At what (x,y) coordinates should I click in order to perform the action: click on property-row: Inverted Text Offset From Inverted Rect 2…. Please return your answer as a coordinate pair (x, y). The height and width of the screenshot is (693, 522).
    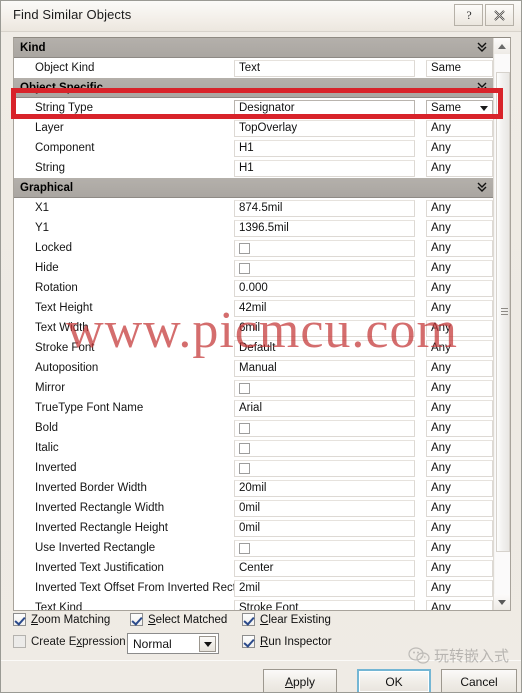
    Looking at the image, I should click on (253, 588).